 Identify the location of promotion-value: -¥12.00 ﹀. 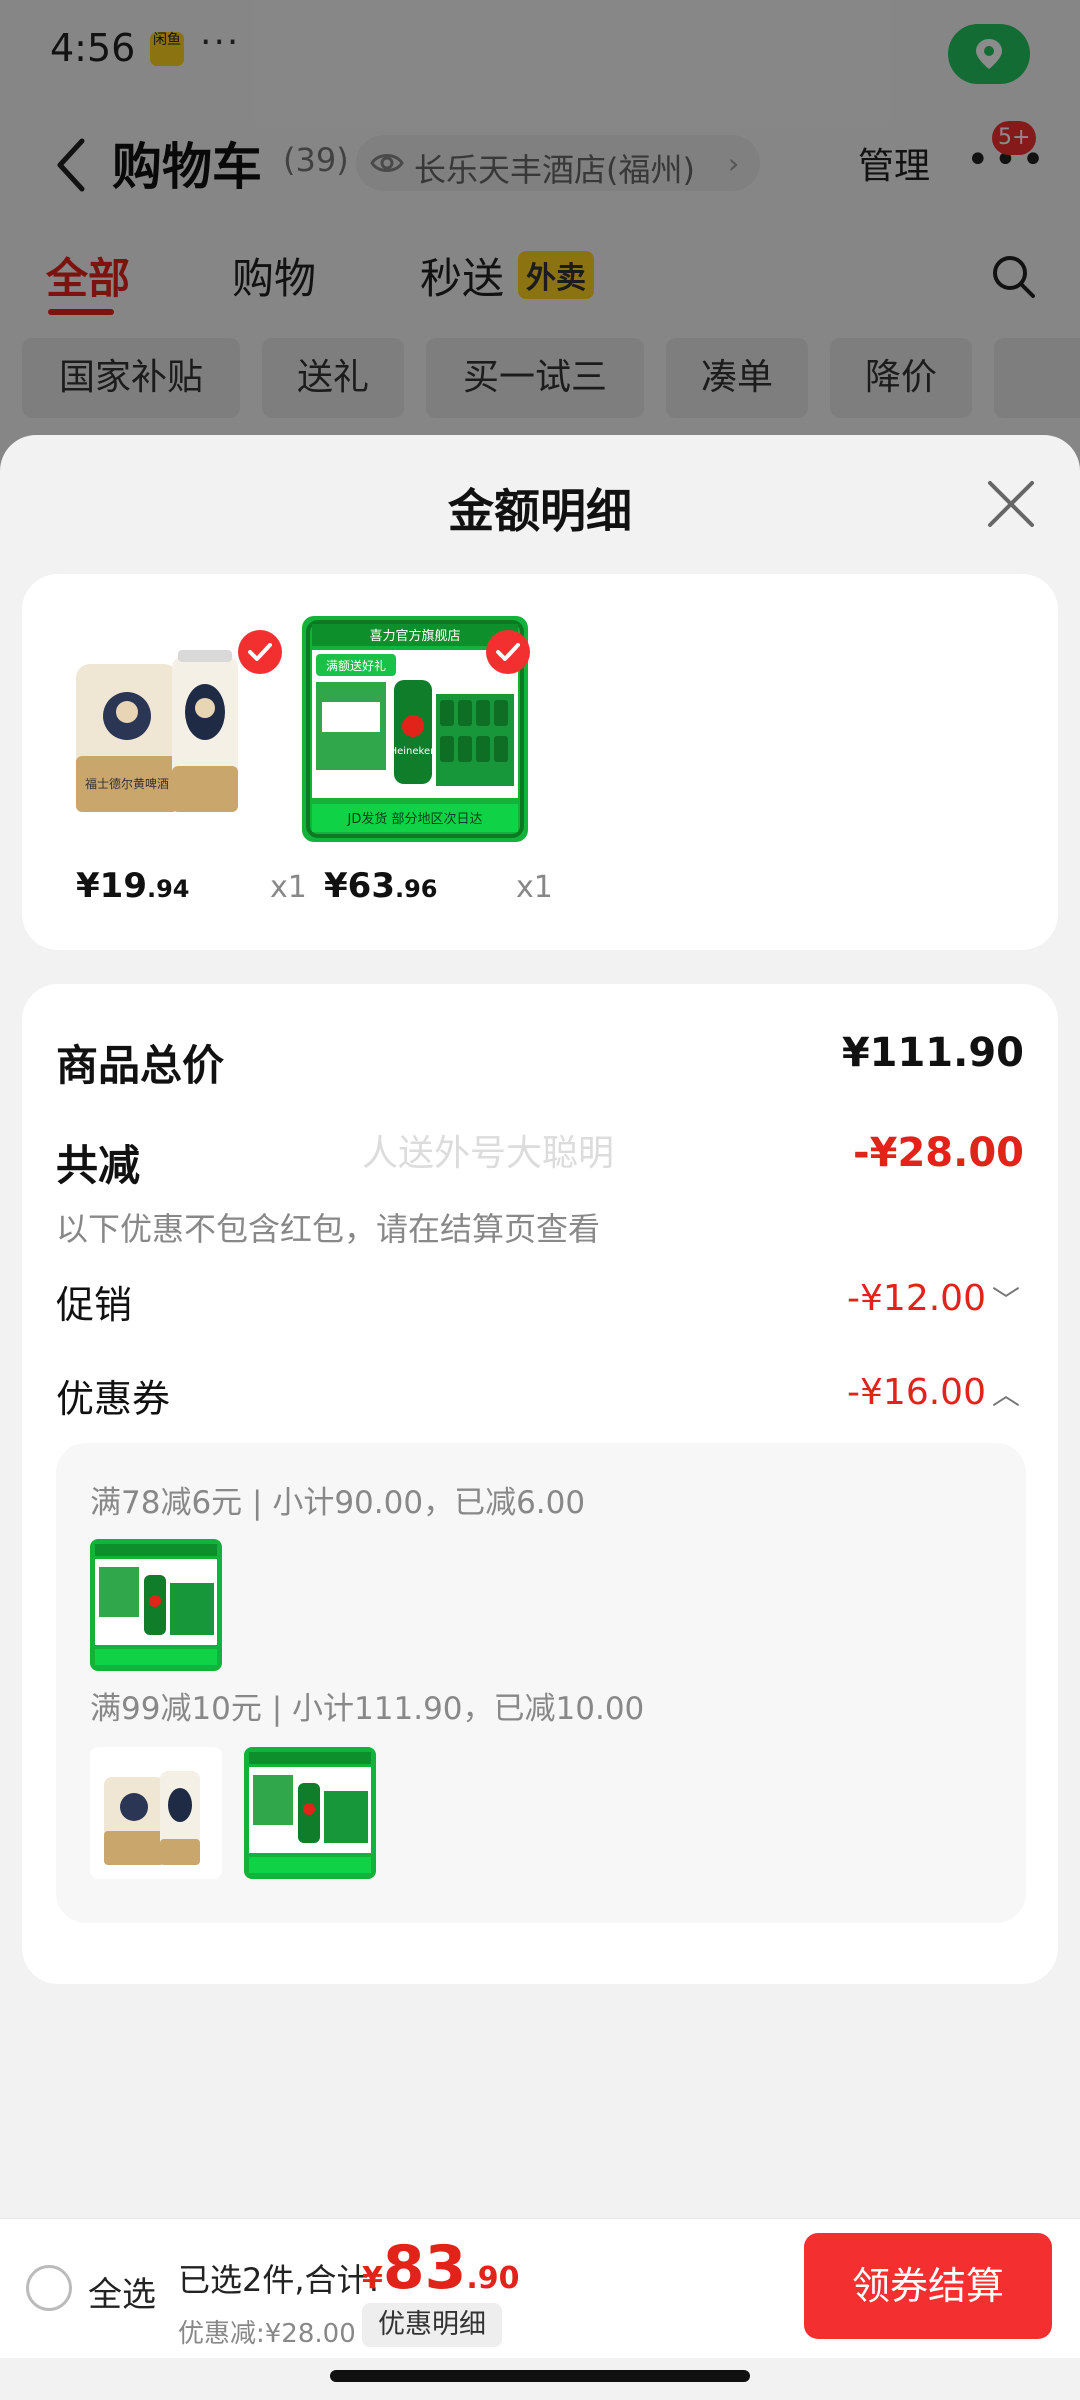
(933, 1298).